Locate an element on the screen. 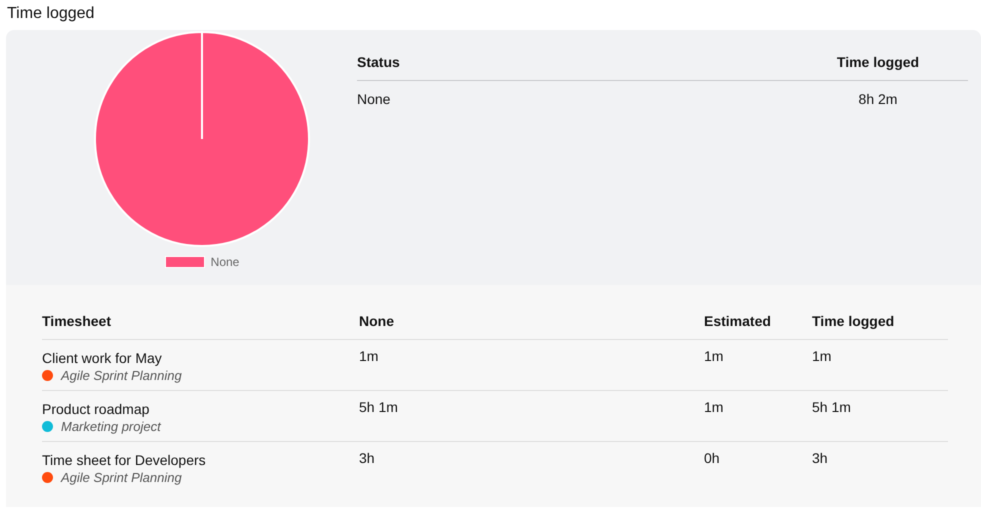 Image resolution: width=981 pixels, height=512 pixels. project-name: Marketing project is located at coordinates (111, 426).